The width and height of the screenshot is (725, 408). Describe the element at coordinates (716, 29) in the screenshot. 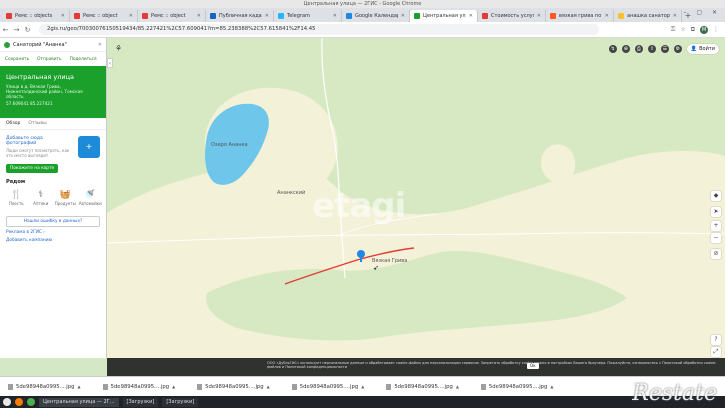

I see `menu-icon: ⋮` at that location.